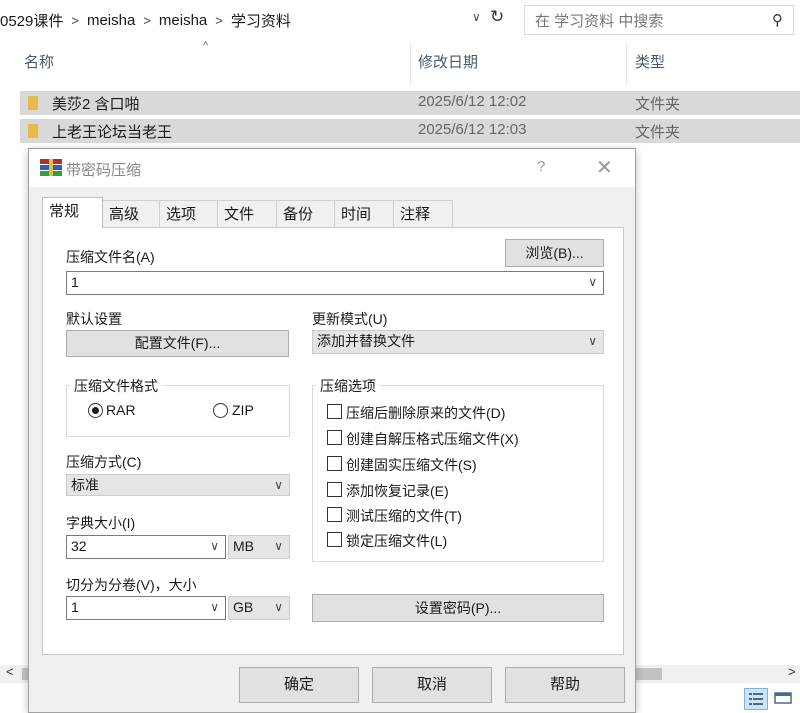 This screenshot has height=713, width=800. Describe the element at coordinates (178, 485) in the screenshot. I see `compression-method-select: 标准 ∨` at that location.